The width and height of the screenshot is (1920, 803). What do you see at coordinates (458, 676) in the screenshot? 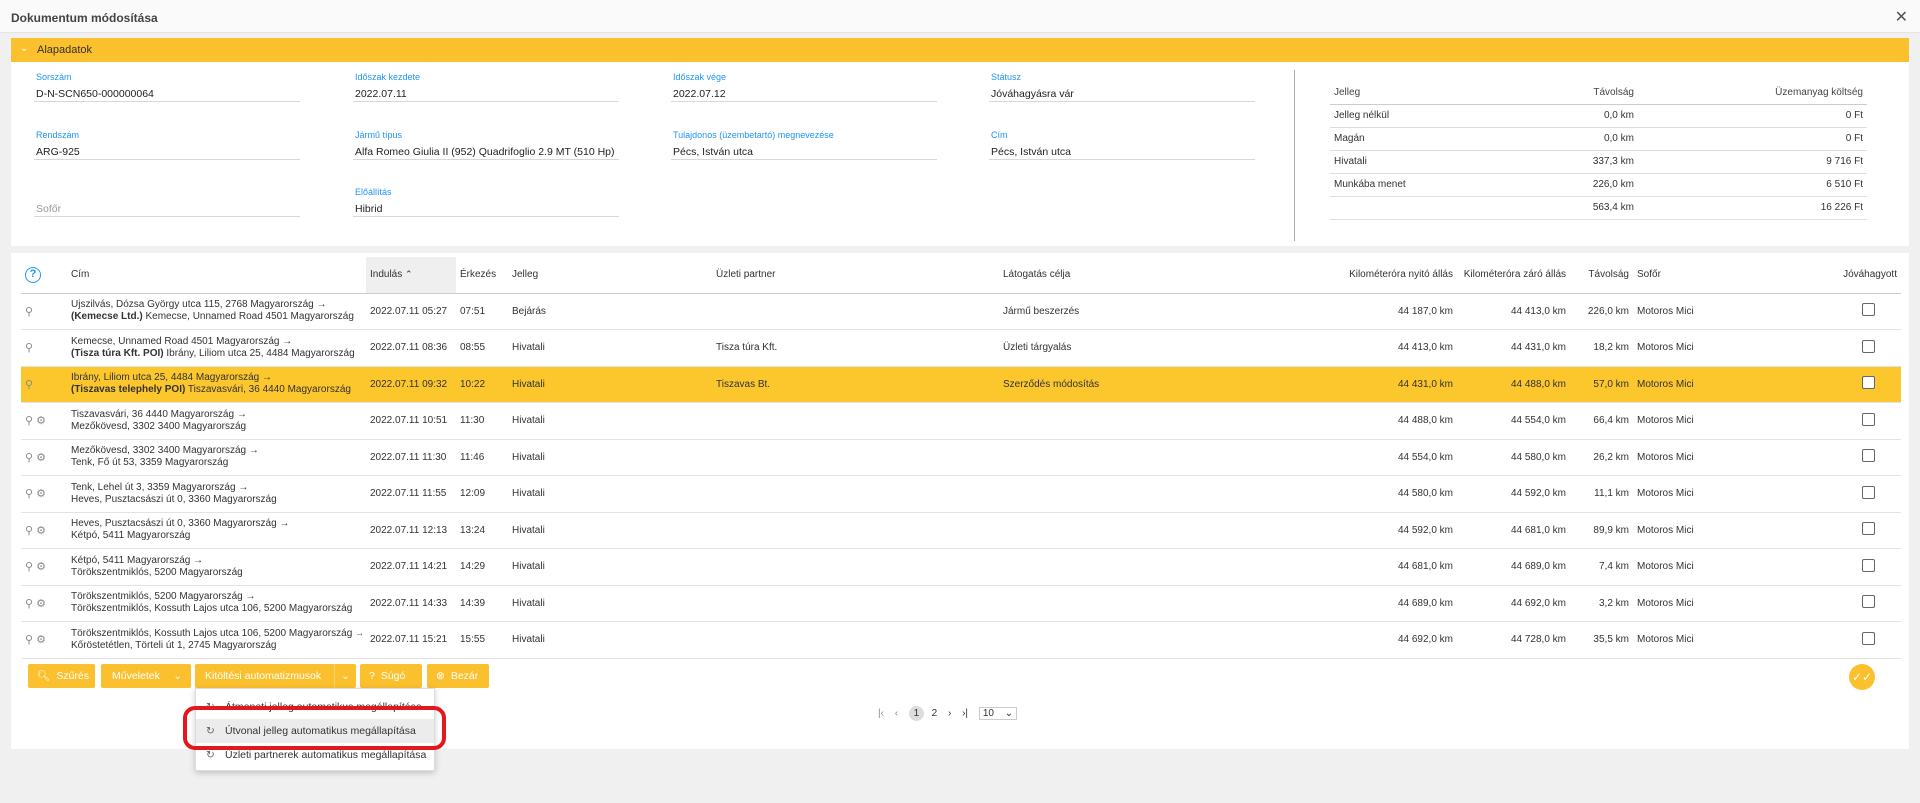
I see `bezar-button: ⊗ Bezár` at bounding box center [458, 676].